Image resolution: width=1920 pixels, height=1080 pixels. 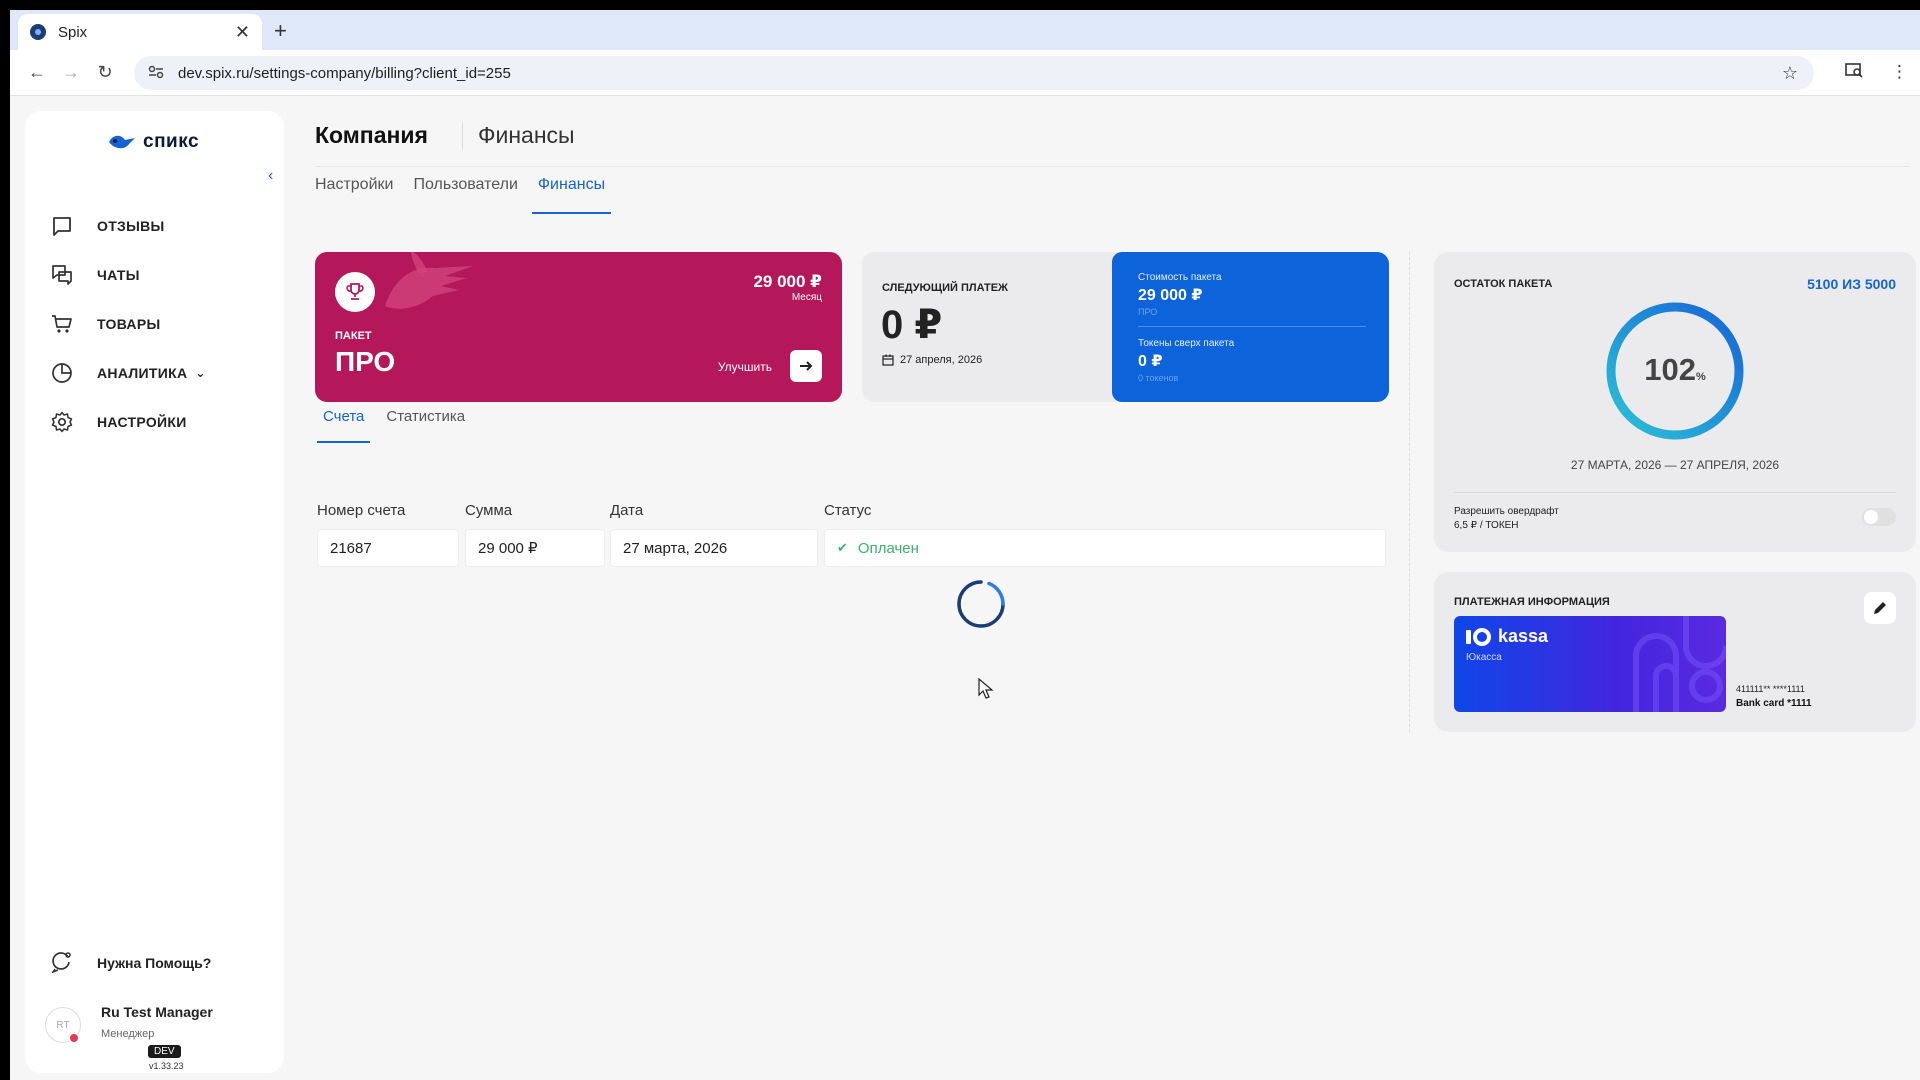 I want to click on invoice-number-cell: 21687, so click(x=388, y=548).